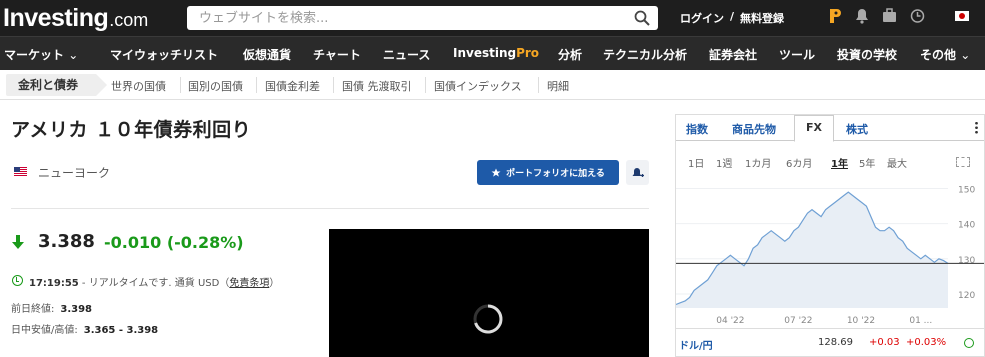  Describe the element at coordinates (966, 191) in the screenshot. I see `y-tick-label: 150` at that location.